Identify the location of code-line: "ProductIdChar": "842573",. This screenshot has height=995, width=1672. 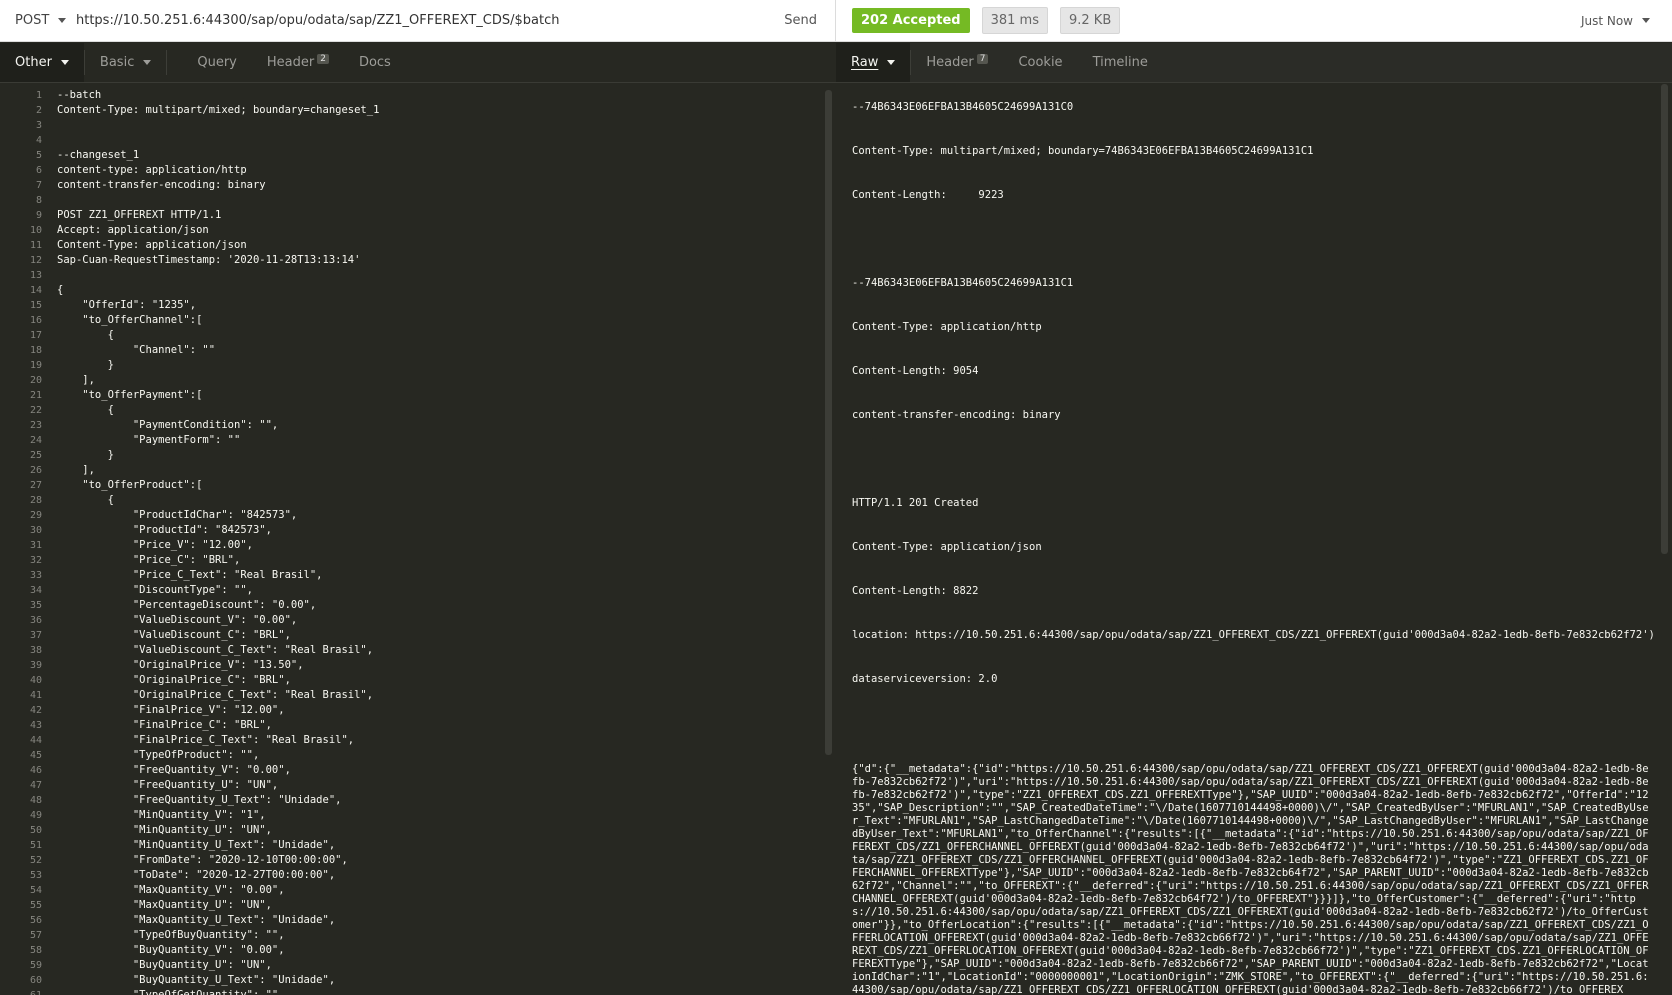
(436, 515).